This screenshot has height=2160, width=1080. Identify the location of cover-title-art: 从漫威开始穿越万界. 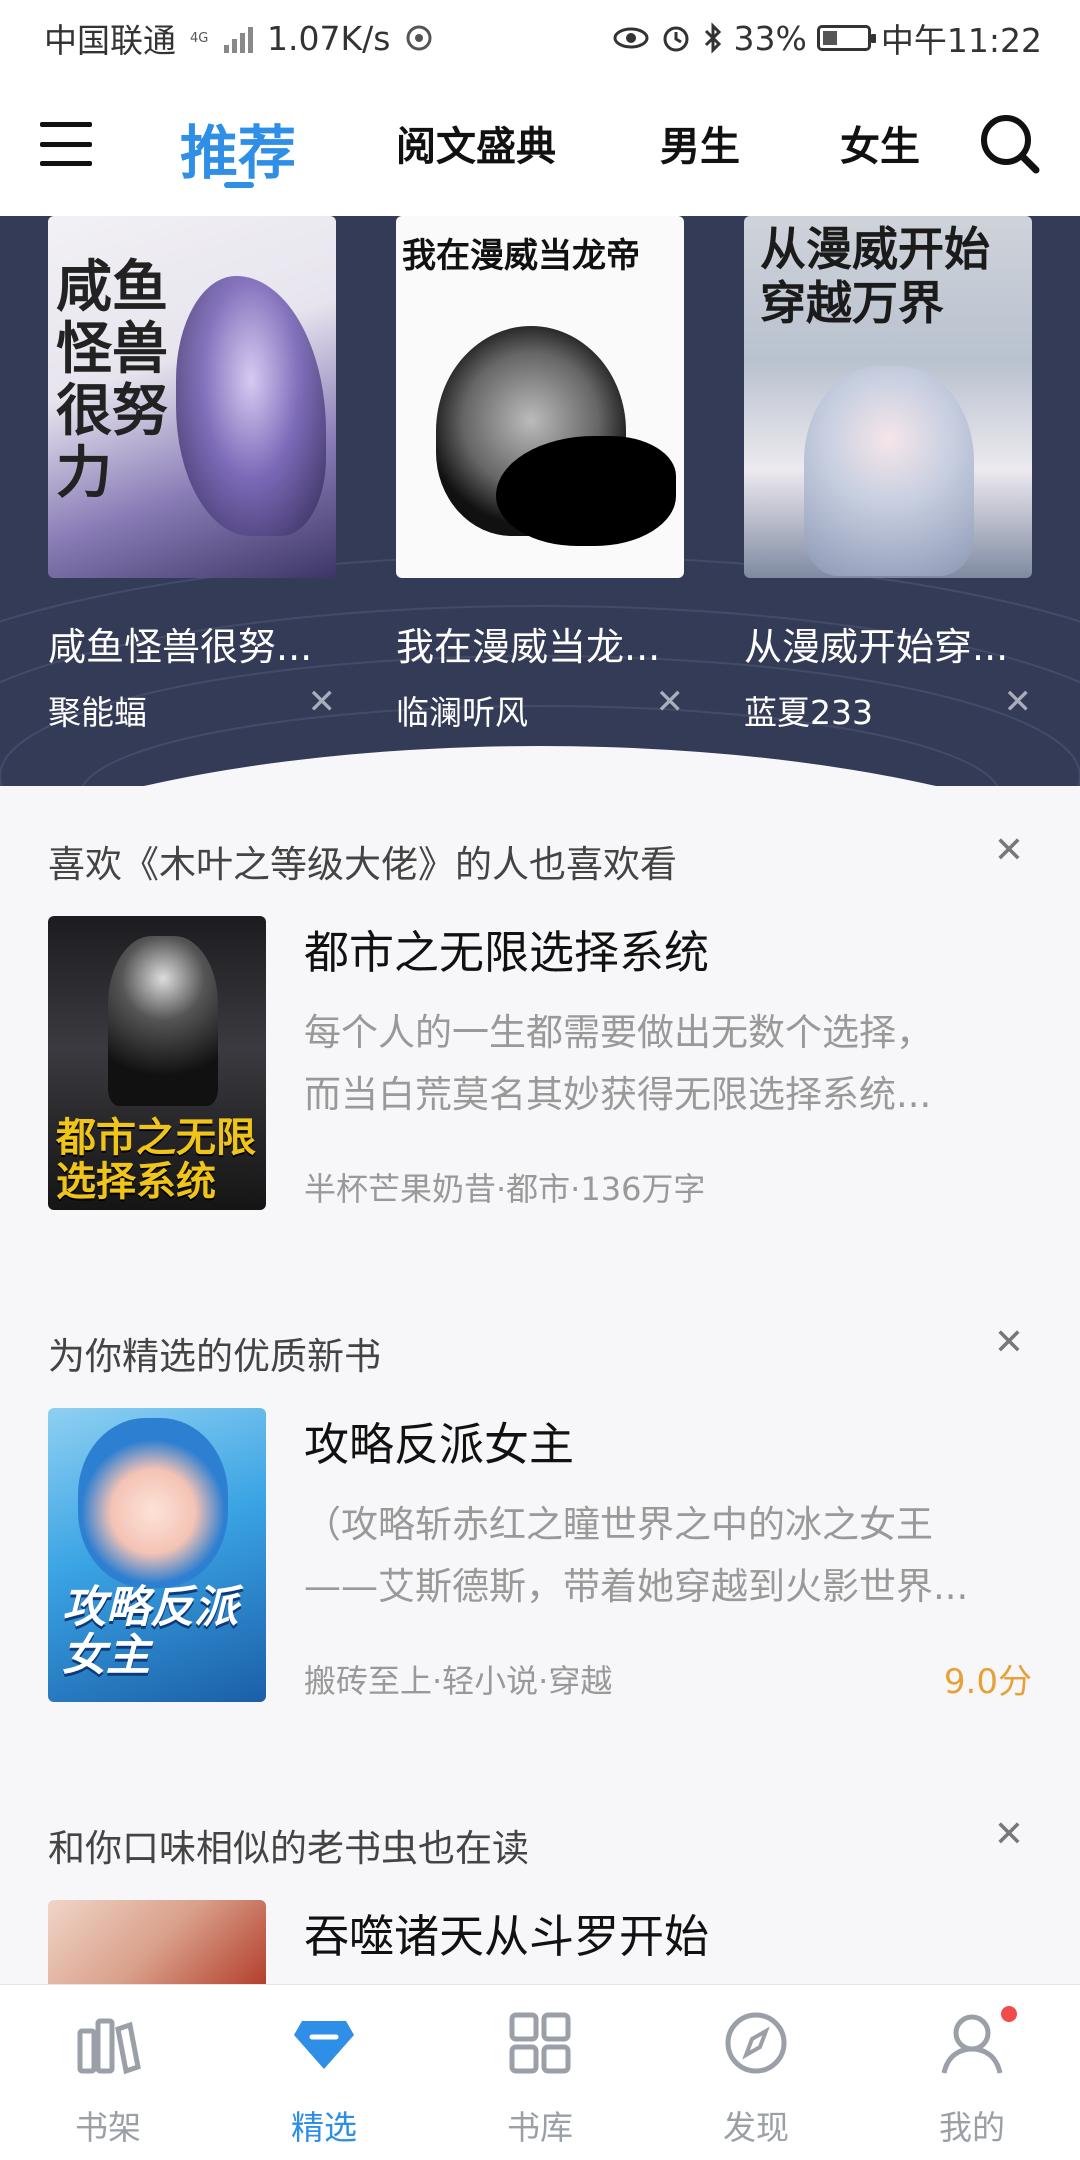
(875, 276).